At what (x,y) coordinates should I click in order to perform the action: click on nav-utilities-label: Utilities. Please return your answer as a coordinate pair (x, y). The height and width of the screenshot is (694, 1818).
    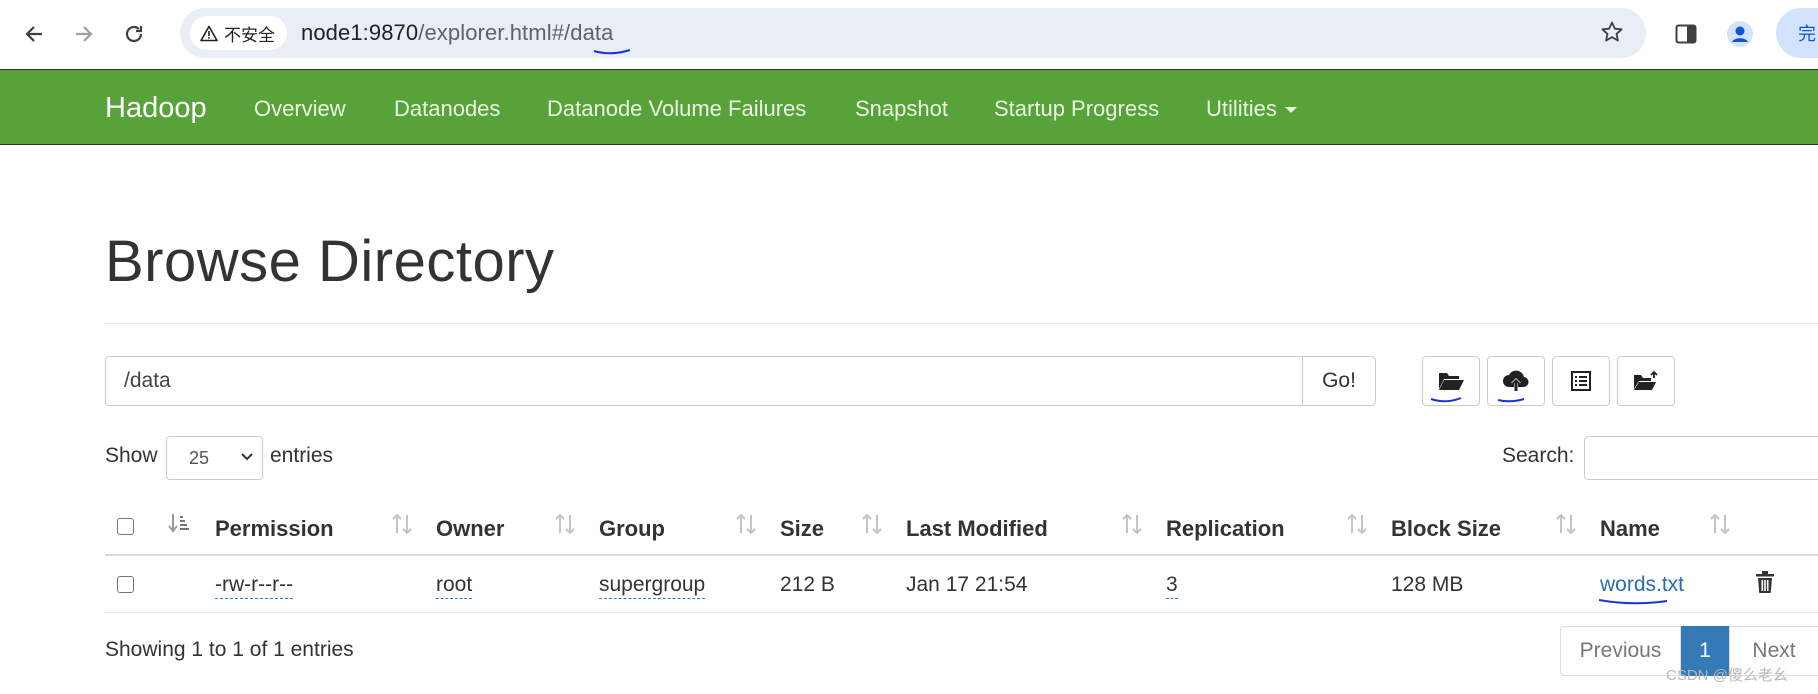
    Looking at the image, I should click on (1241, 108).